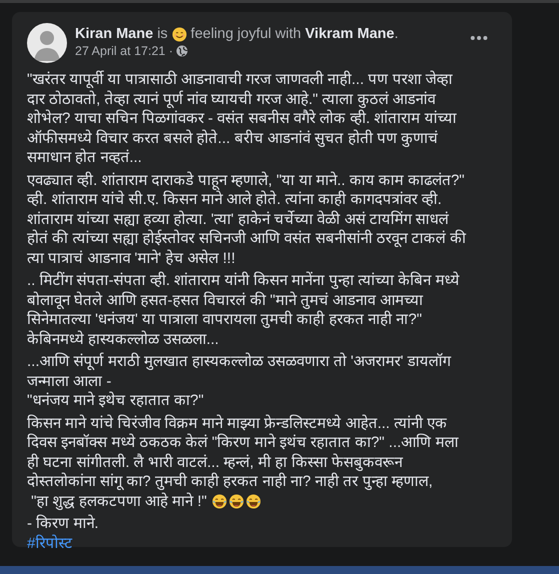  Describe the element at coordinates (179, 34) in the screenshot. I see `smiling-face-icon` at that location.